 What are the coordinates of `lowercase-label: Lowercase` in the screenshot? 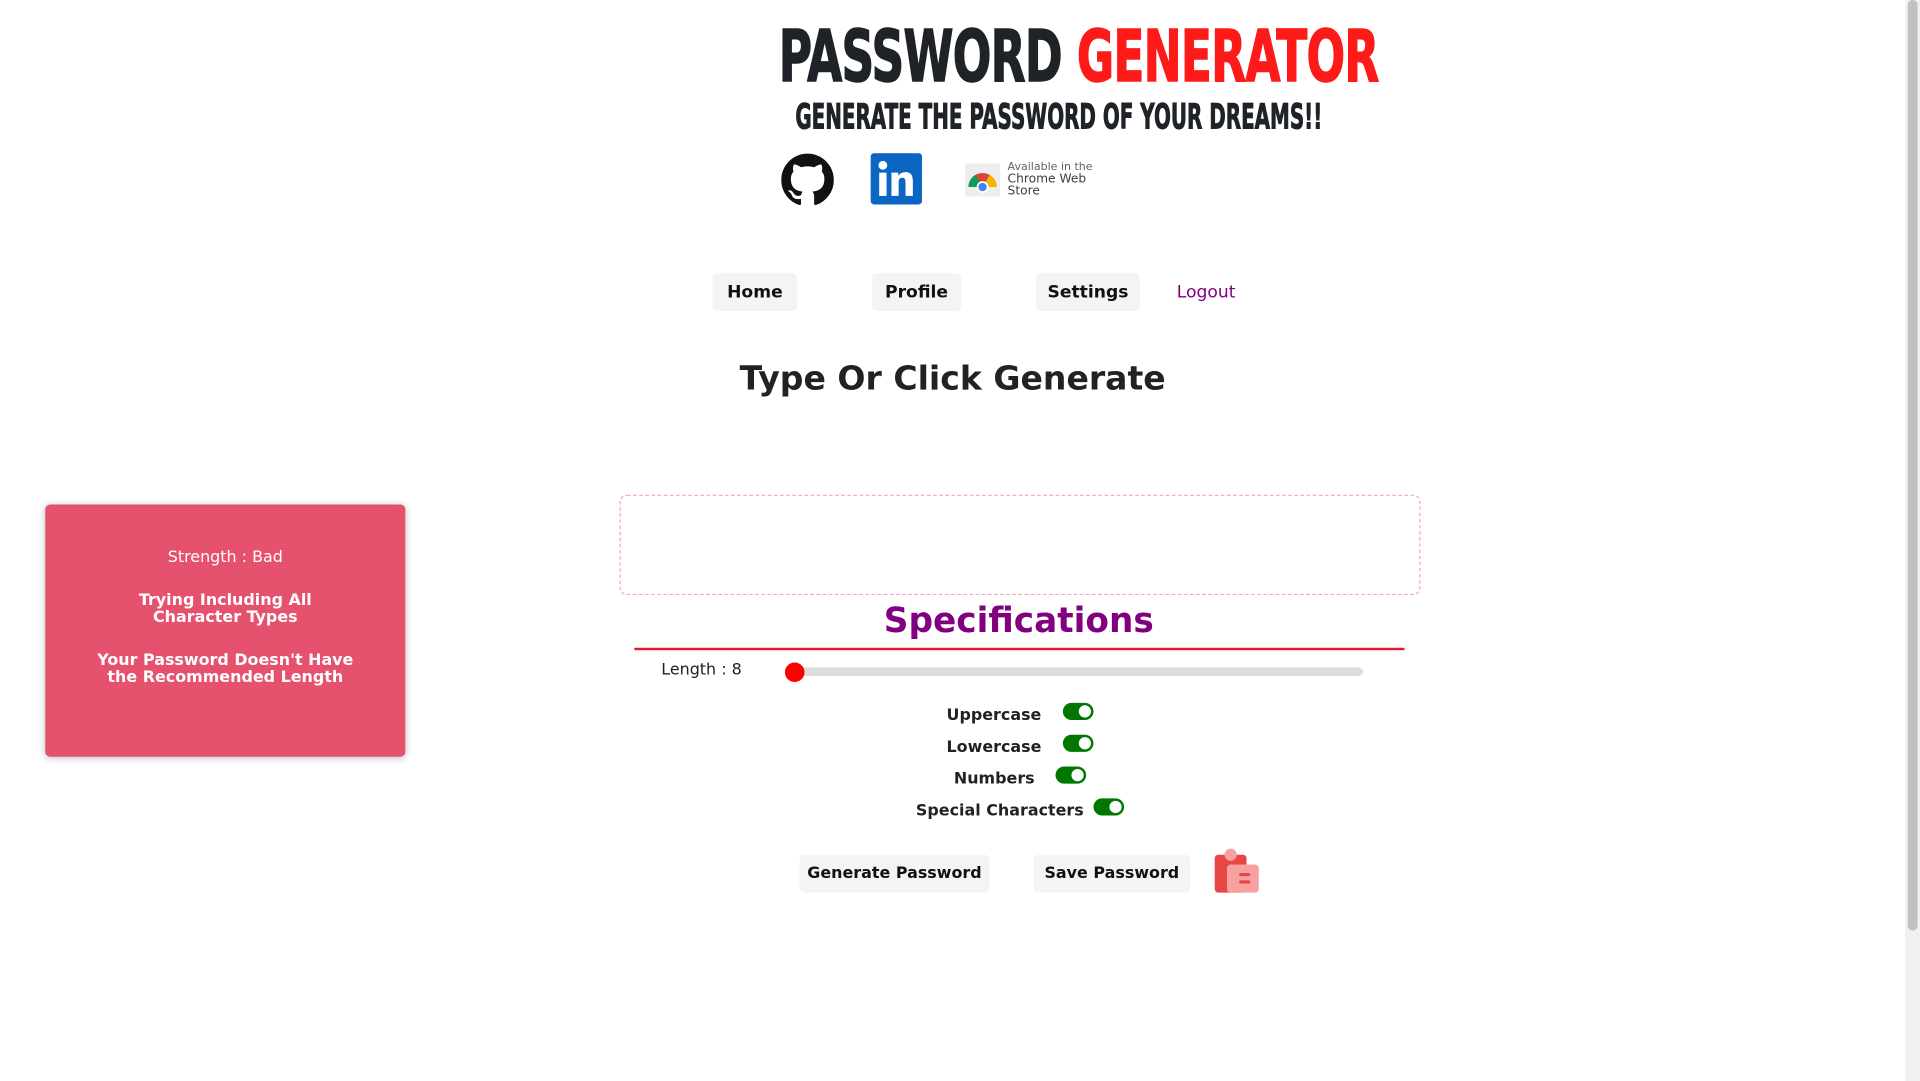 It's located at (994, 747).